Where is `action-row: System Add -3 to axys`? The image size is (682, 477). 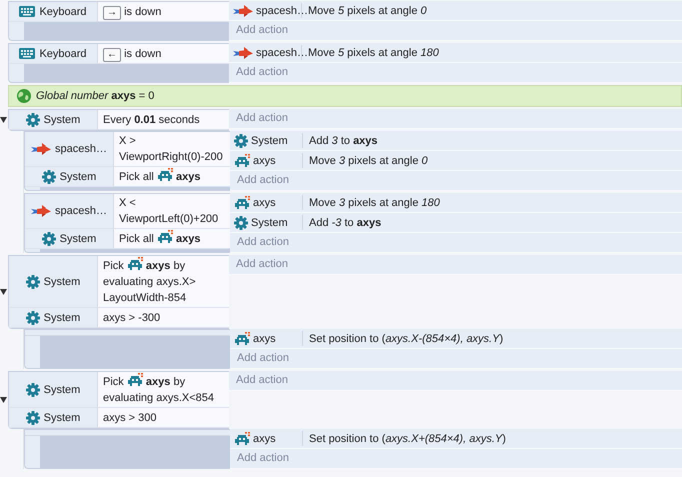 action-row: System Add -3 to axys is located at coordinates (456, 223).